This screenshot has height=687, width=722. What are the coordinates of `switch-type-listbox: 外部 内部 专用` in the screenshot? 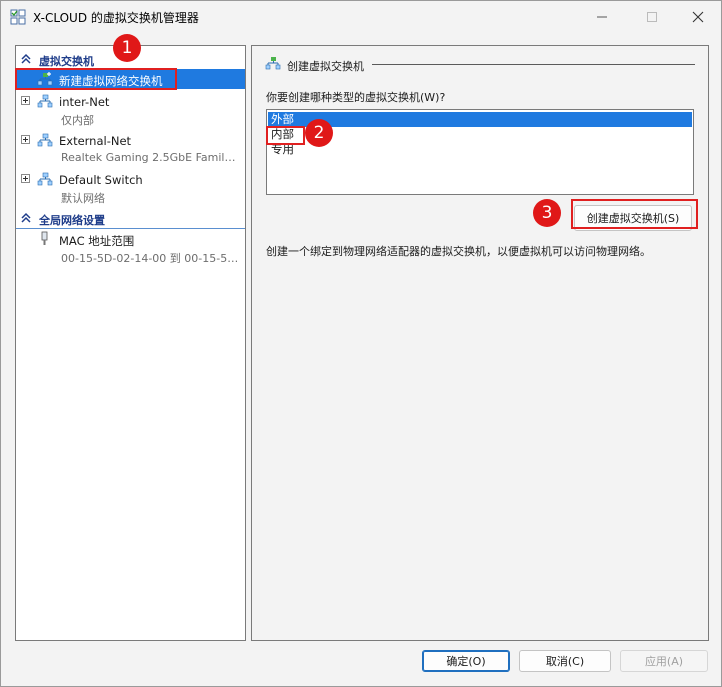 It's located at (480, 152).